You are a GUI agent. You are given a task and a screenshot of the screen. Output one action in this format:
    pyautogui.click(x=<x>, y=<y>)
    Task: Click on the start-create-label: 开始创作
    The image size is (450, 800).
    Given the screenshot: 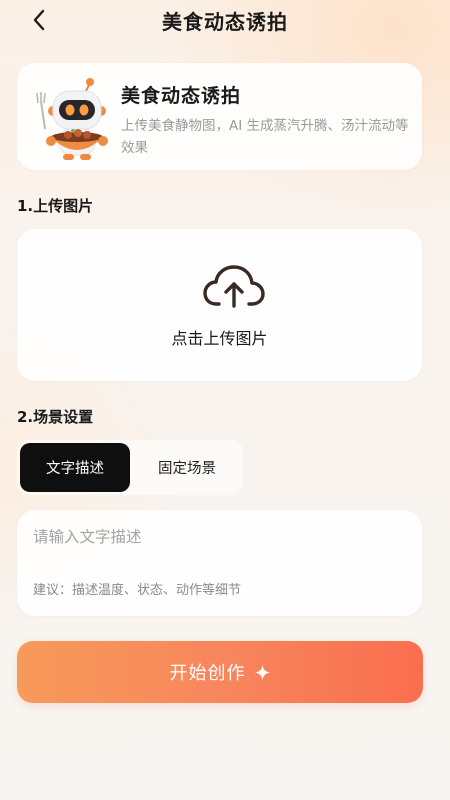 What is the action you would take?
    pyautogui.click(x=207, y=673)
    